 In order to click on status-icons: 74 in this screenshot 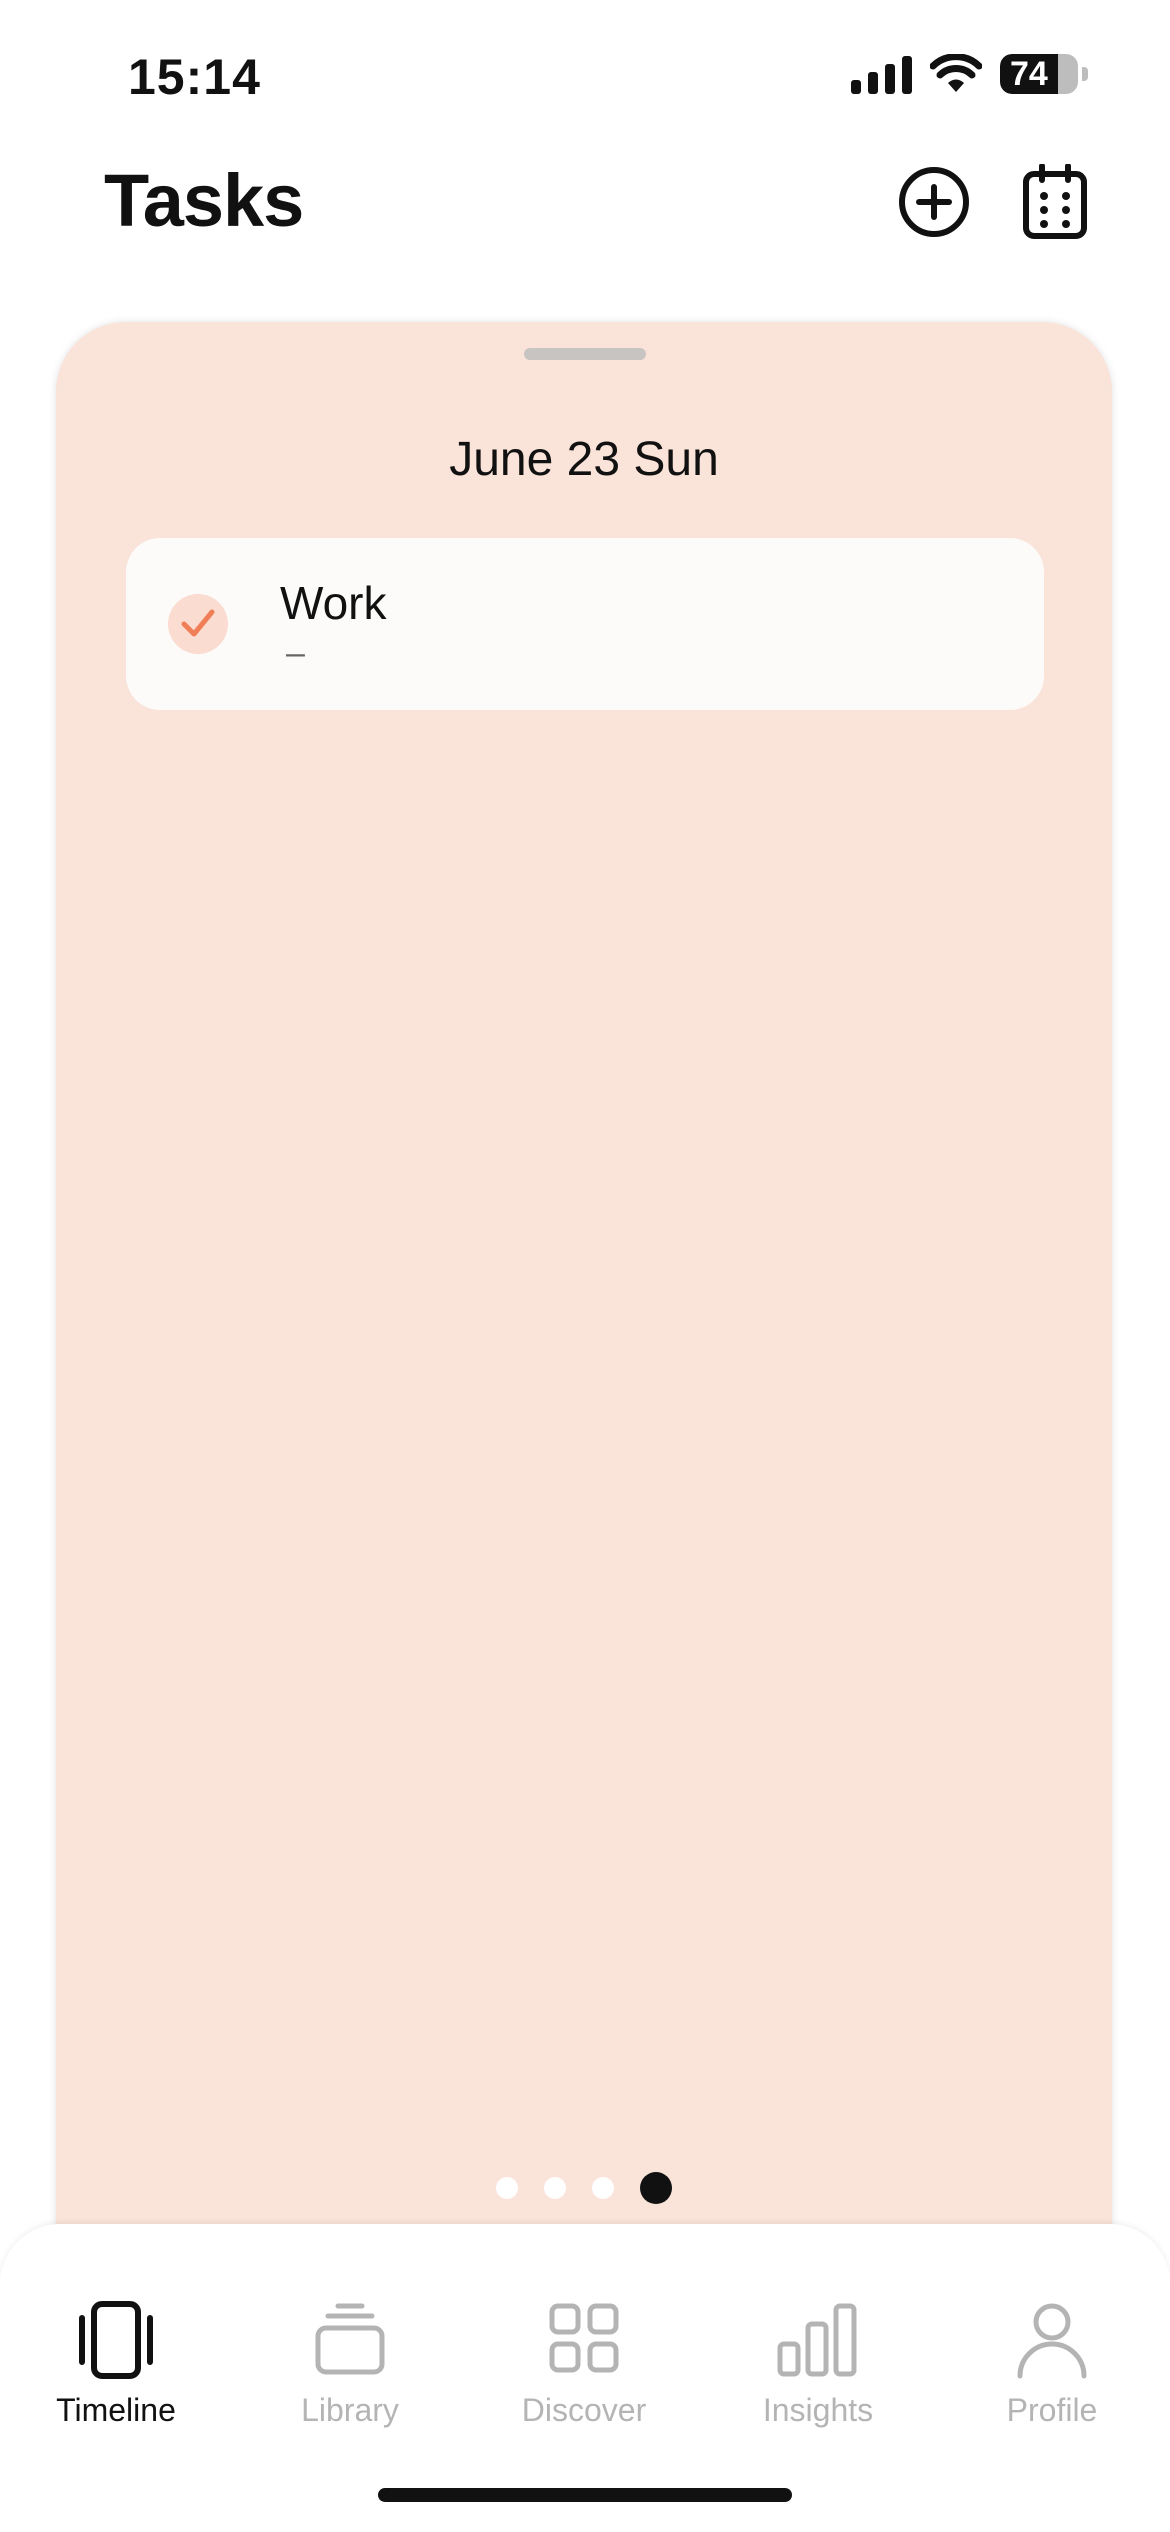, I will do `click(969, 74)`.